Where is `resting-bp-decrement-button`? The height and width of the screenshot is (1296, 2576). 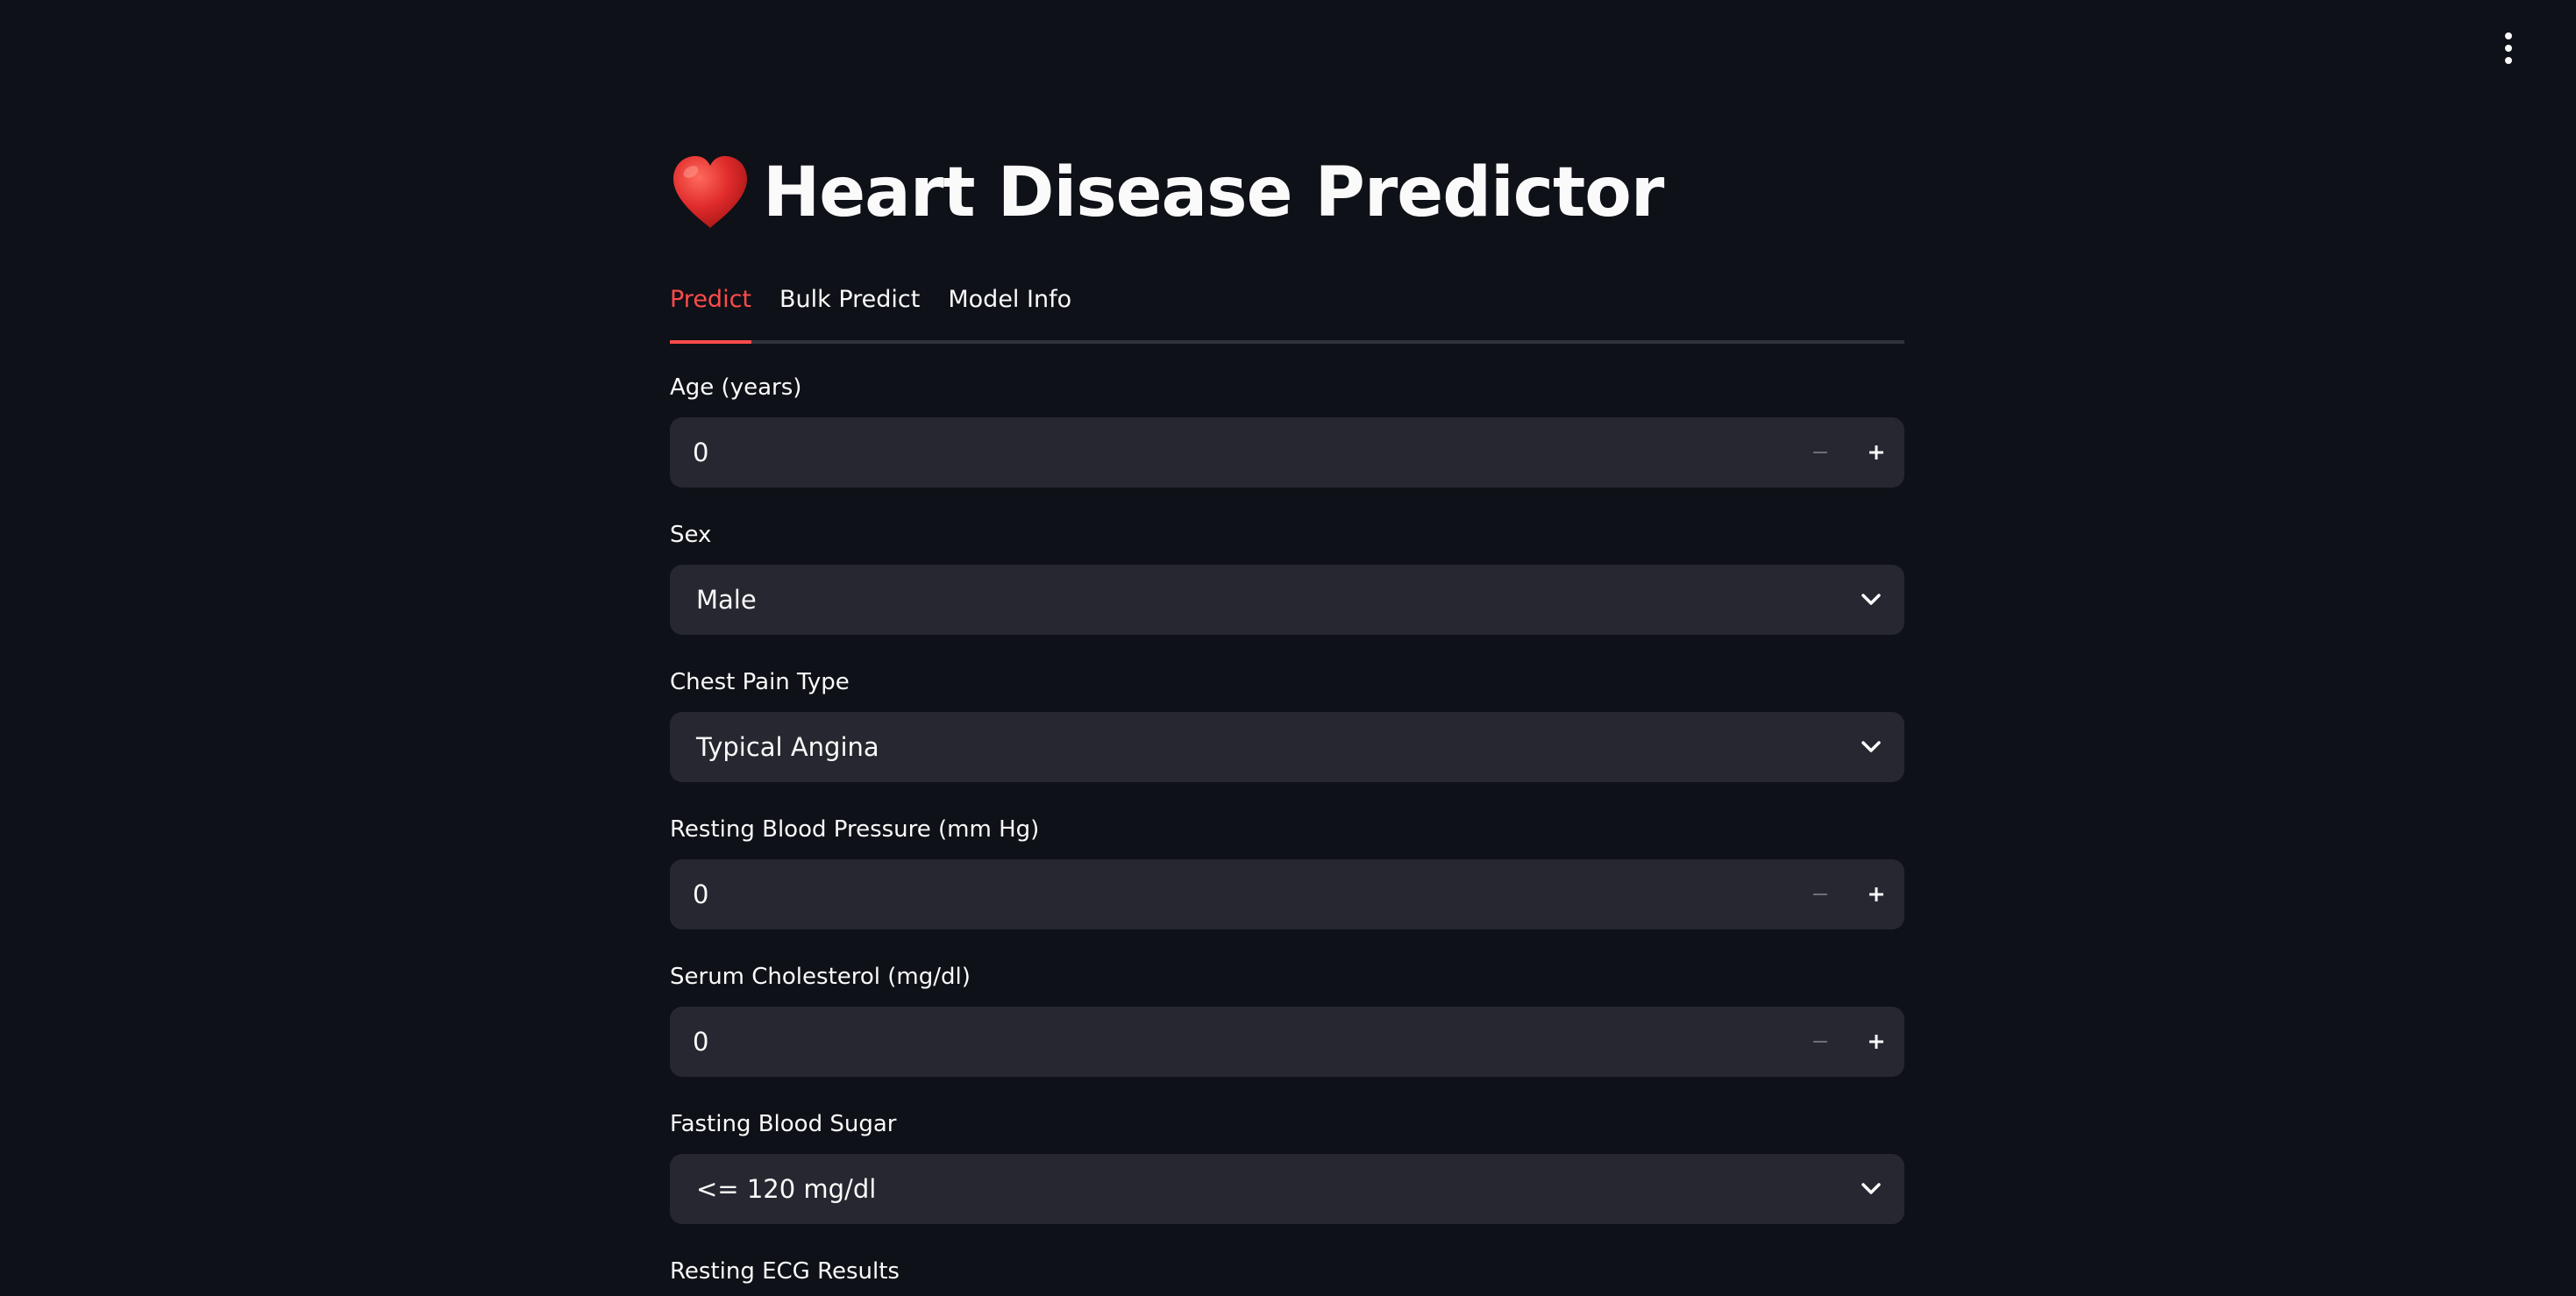
resting-bp-decrement-button is located at coordinates (1820, 894).